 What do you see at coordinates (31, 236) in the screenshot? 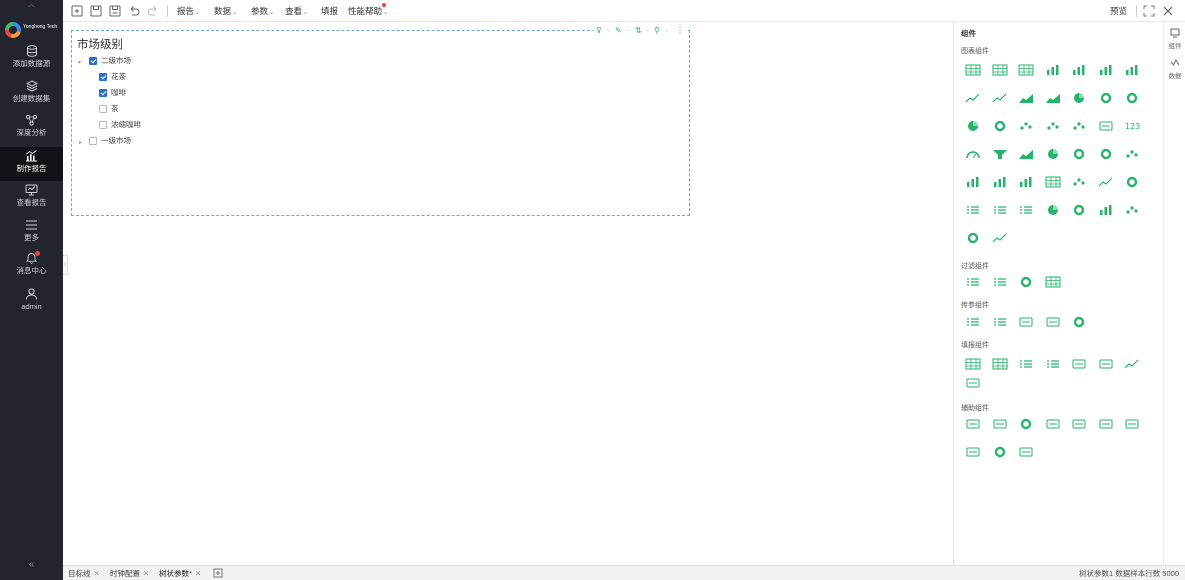
I see `nav-item-more: 更多` at bounding box center [31, 236].